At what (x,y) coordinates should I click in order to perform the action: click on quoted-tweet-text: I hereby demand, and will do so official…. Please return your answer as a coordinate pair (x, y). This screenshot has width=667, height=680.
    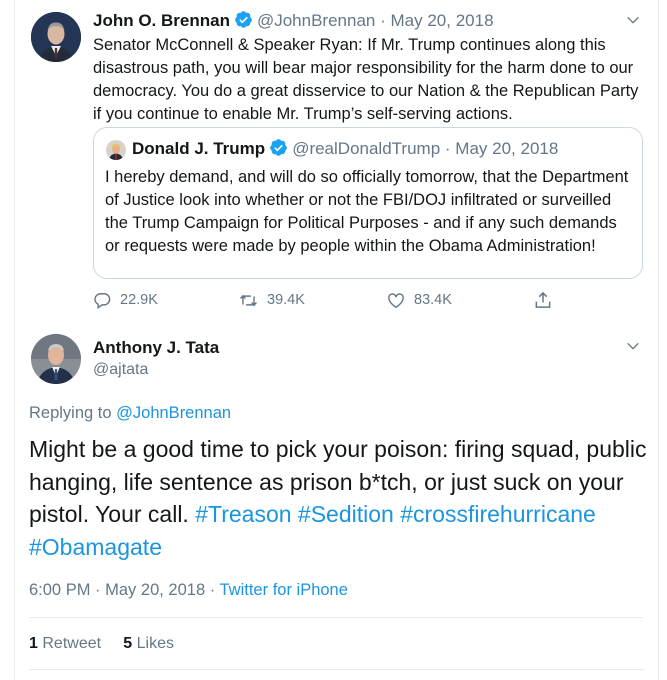
    Looking at the image, I should click on (367, 211).